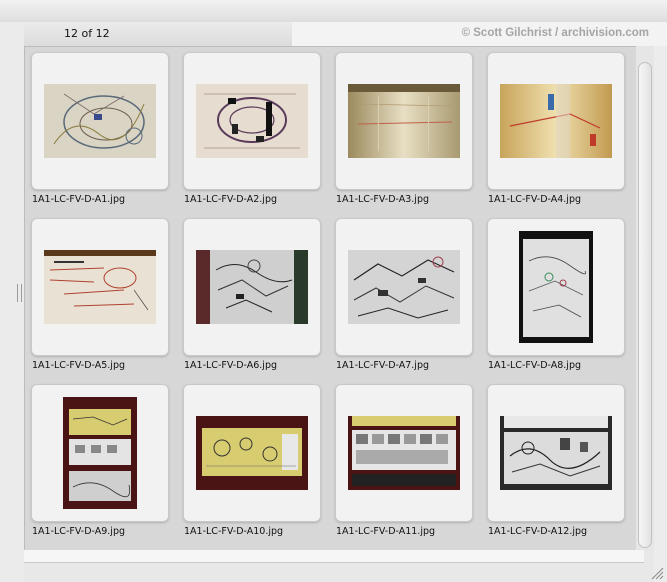 The width and height of the screenshot is (667, 582). Describe the element at coordinates (535, 365) in the screenshot. I see `thumbnail-filename: 1A1-LC-FV-D-A8.jpg` at that location.